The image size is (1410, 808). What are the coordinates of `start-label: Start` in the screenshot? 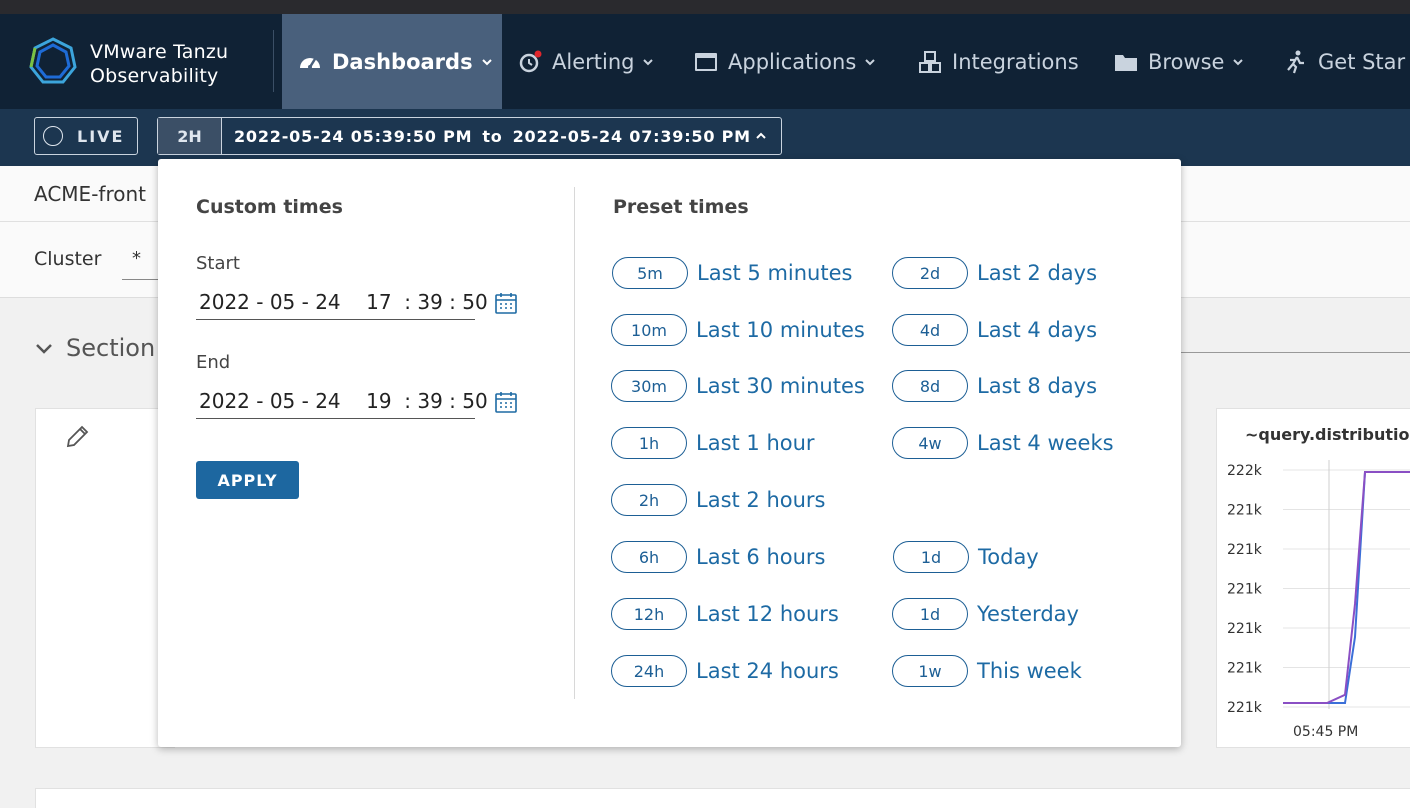 It's located at (218, 263).